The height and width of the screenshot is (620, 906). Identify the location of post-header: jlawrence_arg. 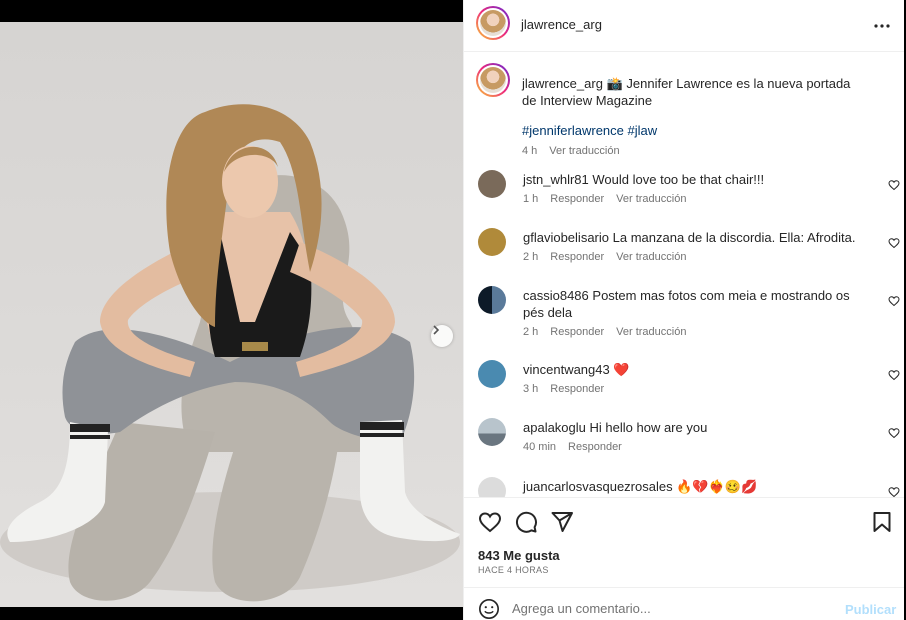
(684, 26).